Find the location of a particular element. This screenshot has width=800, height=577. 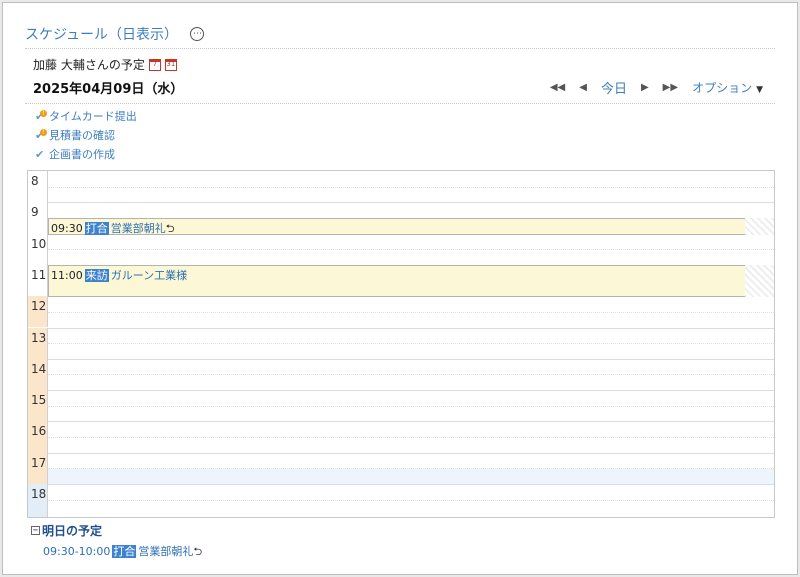

tomorrow-heading: 明日の予定 is located at coordinates (72, 531).